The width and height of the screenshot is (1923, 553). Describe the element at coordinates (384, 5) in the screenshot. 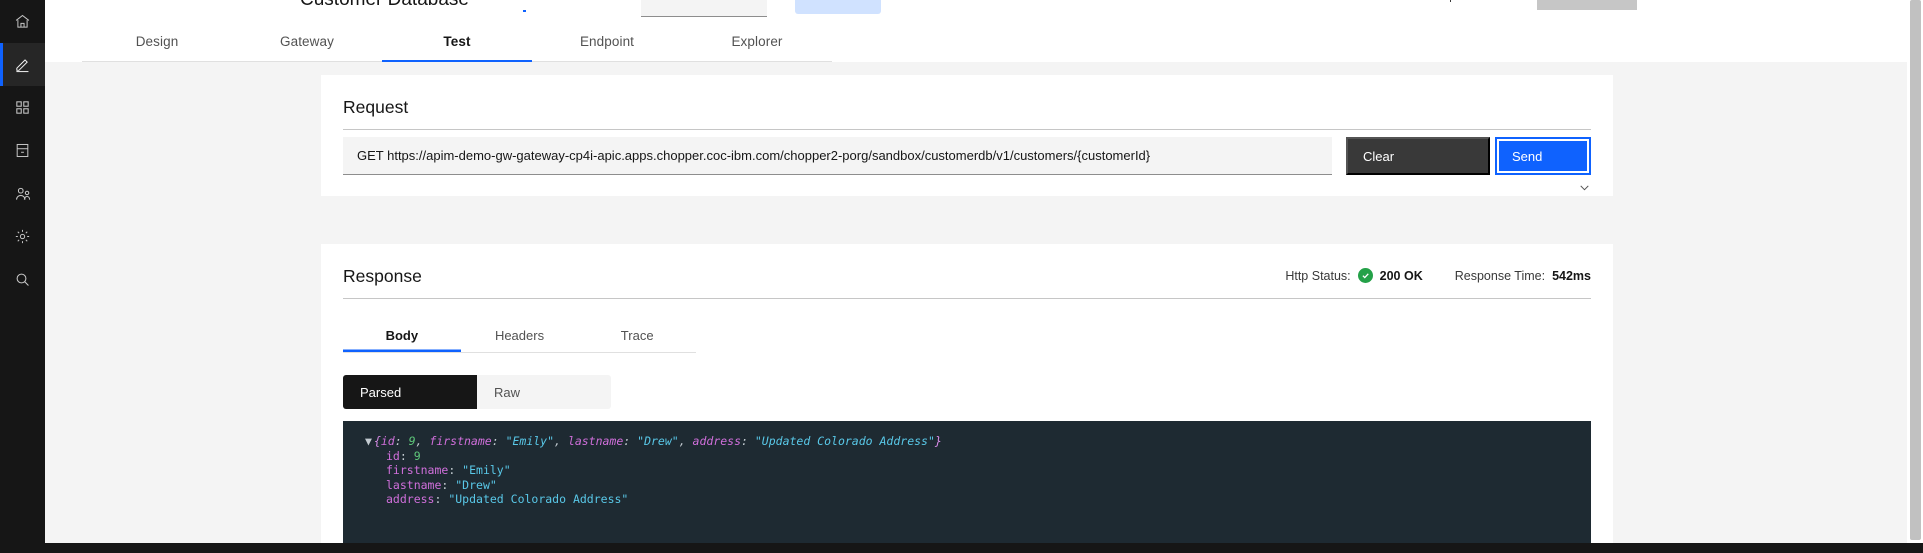

I see `page-title: Customer Database` at that location.